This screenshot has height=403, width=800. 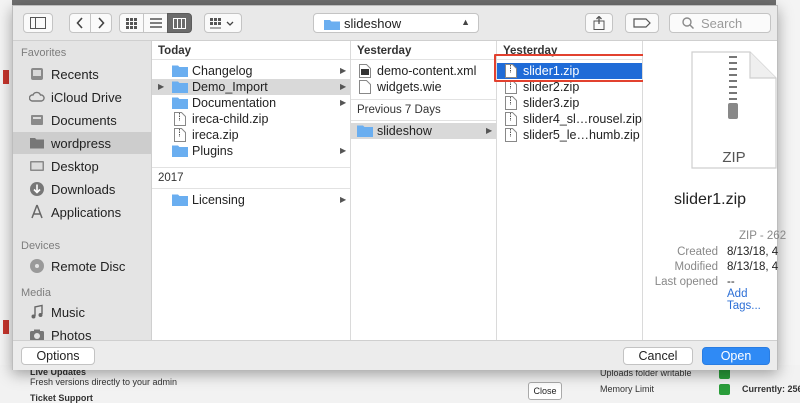 I want to click on music-icon, so click(x=37, y=311).